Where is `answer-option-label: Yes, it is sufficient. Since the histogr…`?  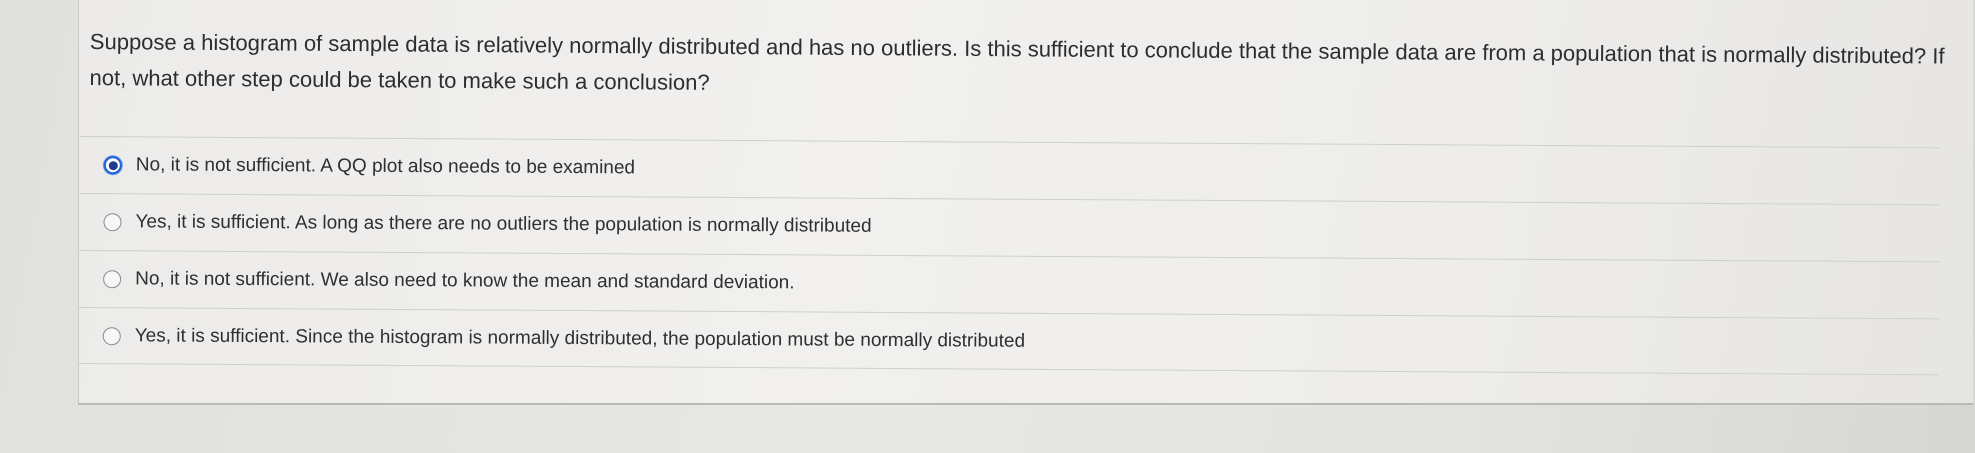 answer-option-label: Yes, it is sufficient. Since the histogr… is located at coordinates (580, 338).